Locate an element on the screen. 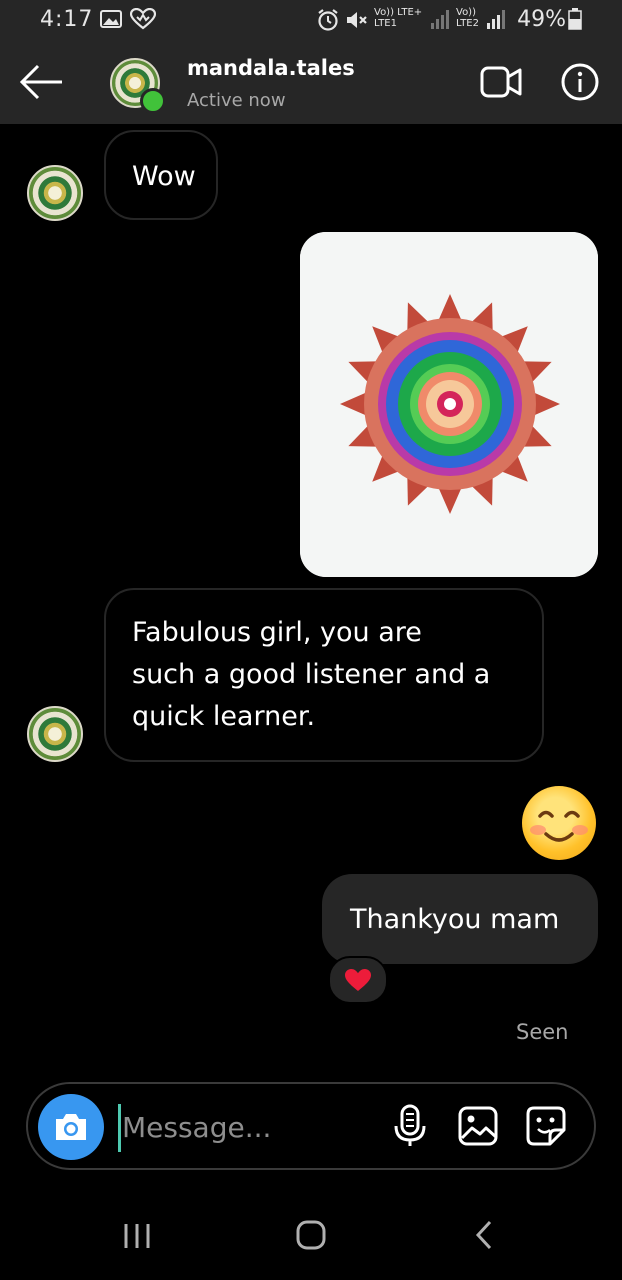 The image size is (622, 1280). smile-face-icon is located at coordinates (559, 826).